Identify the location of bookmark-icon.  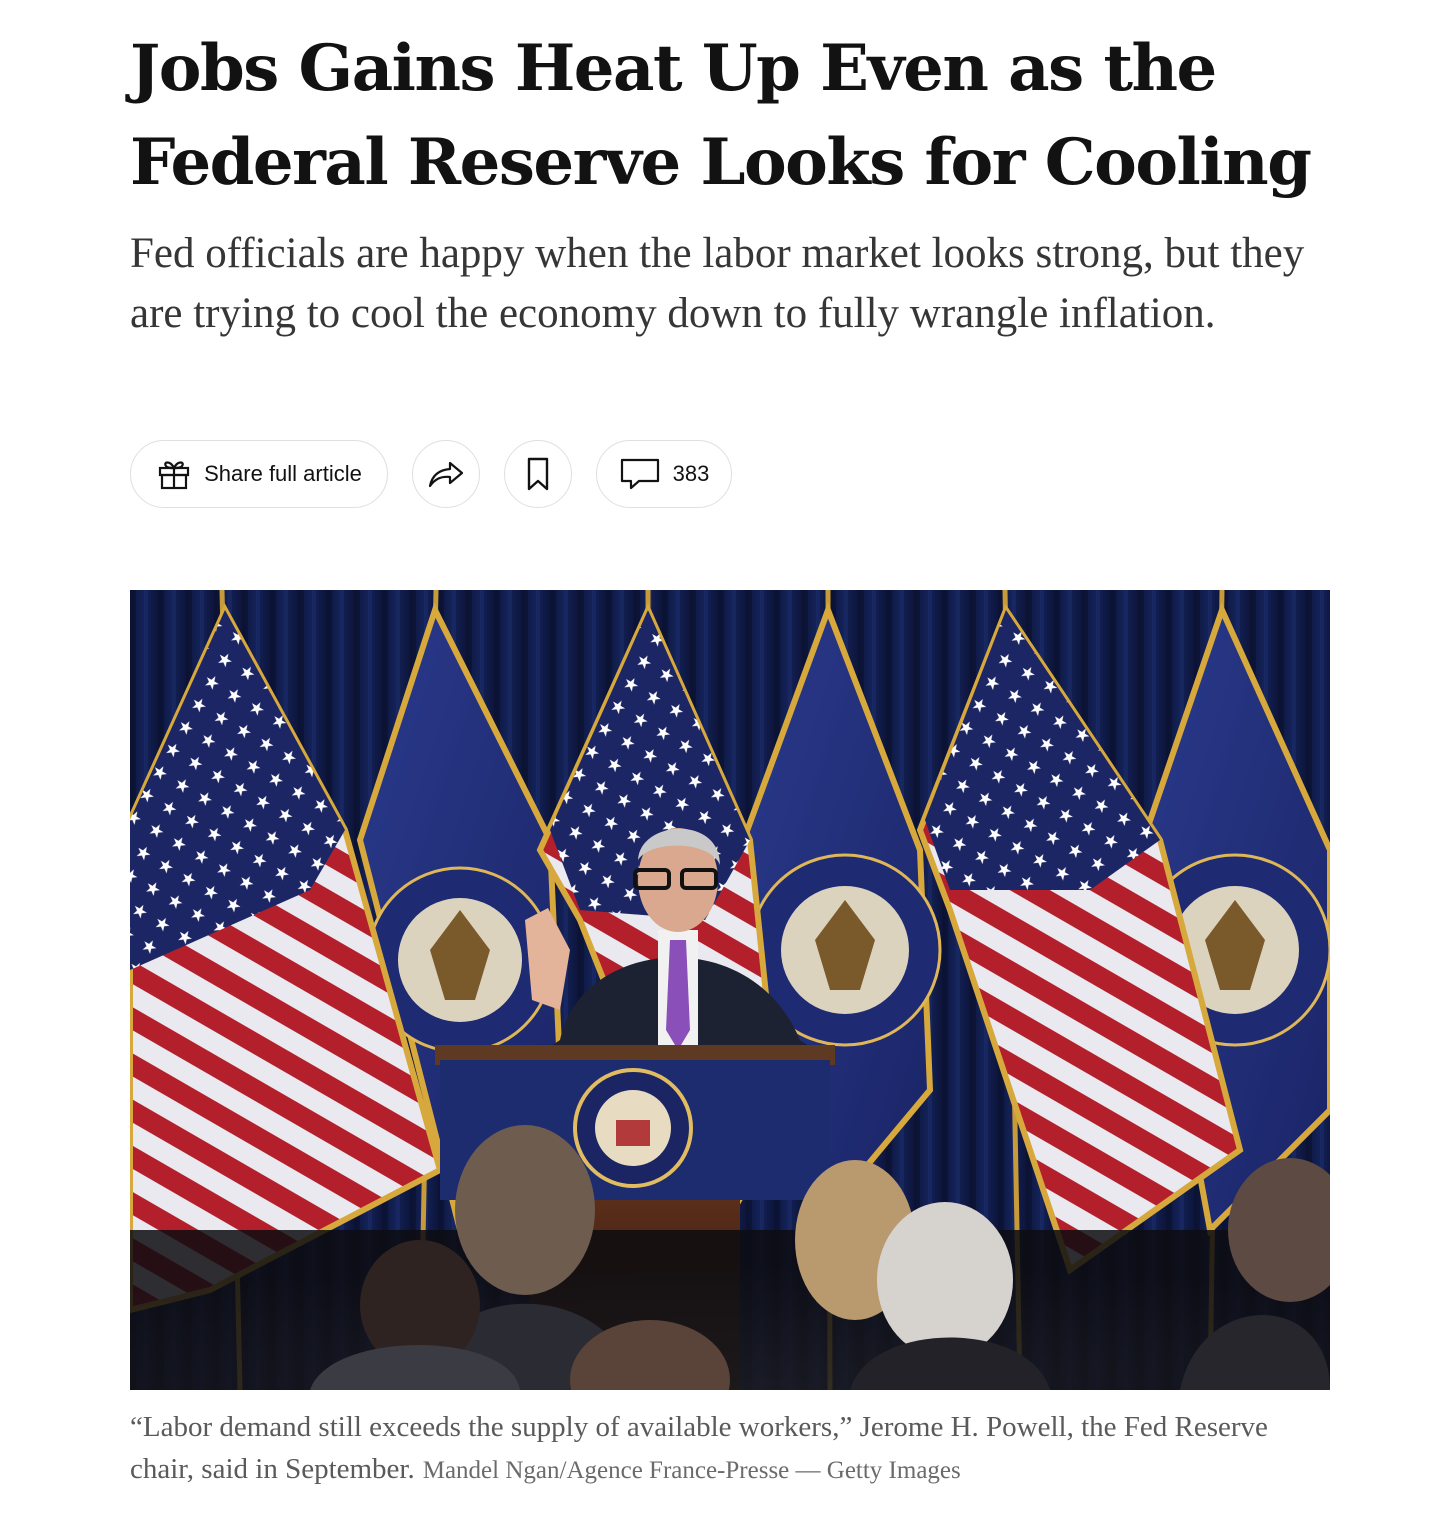
(538, 474).